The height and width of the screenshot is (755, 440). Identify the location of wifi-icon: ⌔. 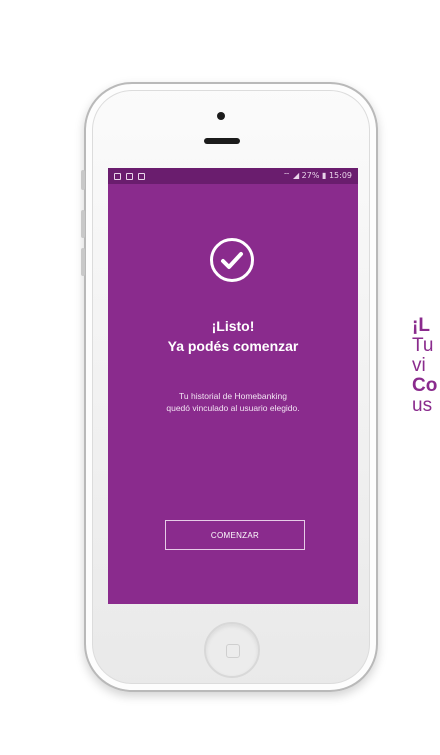
(286, 175).